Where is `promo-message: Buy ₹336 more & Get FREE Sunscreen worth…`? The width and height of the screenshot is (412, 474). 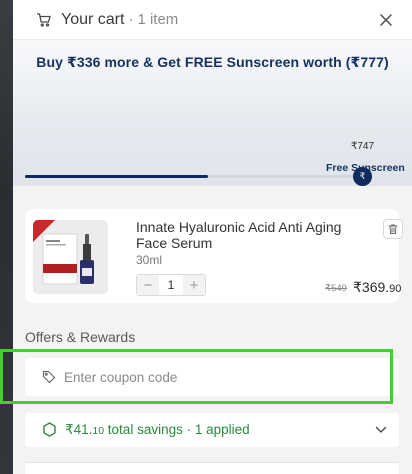 promo-message: Buy ₹336 more & Get FREE Sunscreen worth… is located at coordinates (212, 62).